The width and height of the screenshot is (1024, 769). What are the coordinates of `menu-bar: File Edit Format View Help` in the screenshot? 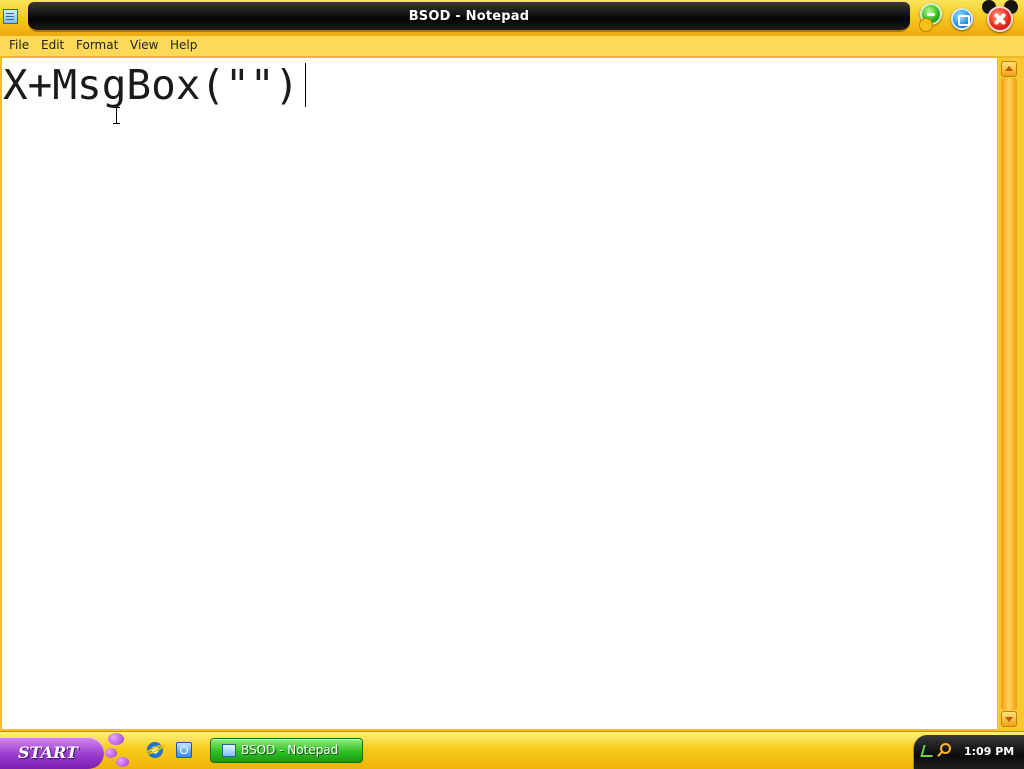 It's located at (512, 46).